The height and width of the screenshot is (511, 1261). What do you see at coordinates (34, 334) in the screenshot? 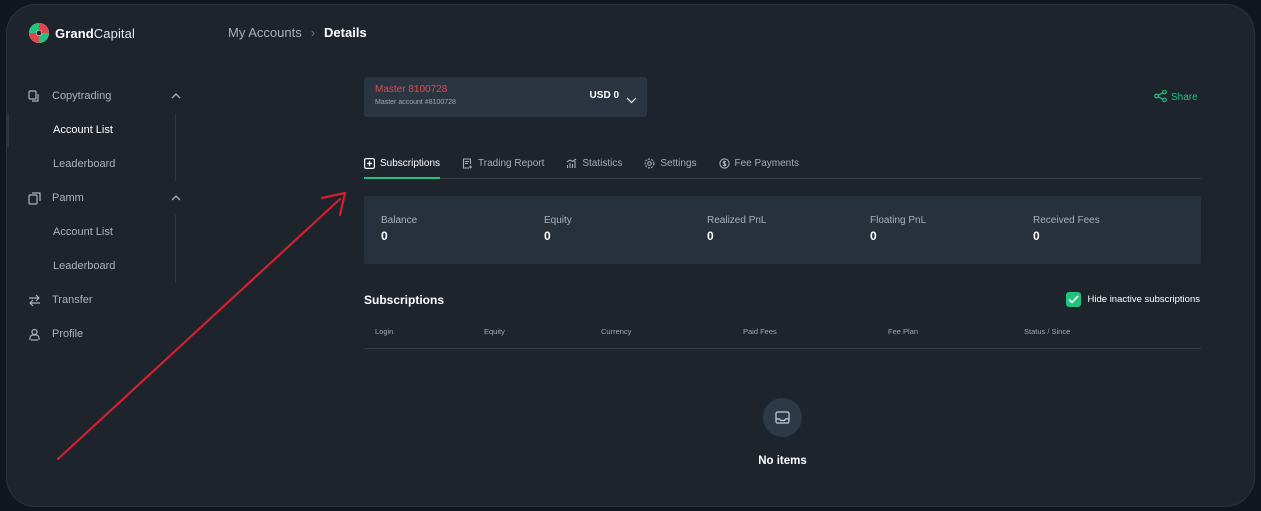
I see `profile-icon` at bounding box center [34, 334].